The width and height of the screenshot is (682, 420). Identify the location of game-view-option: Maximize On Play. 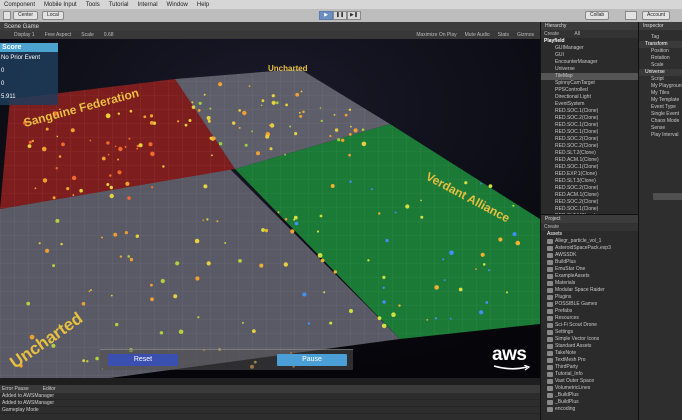
(436, 35).